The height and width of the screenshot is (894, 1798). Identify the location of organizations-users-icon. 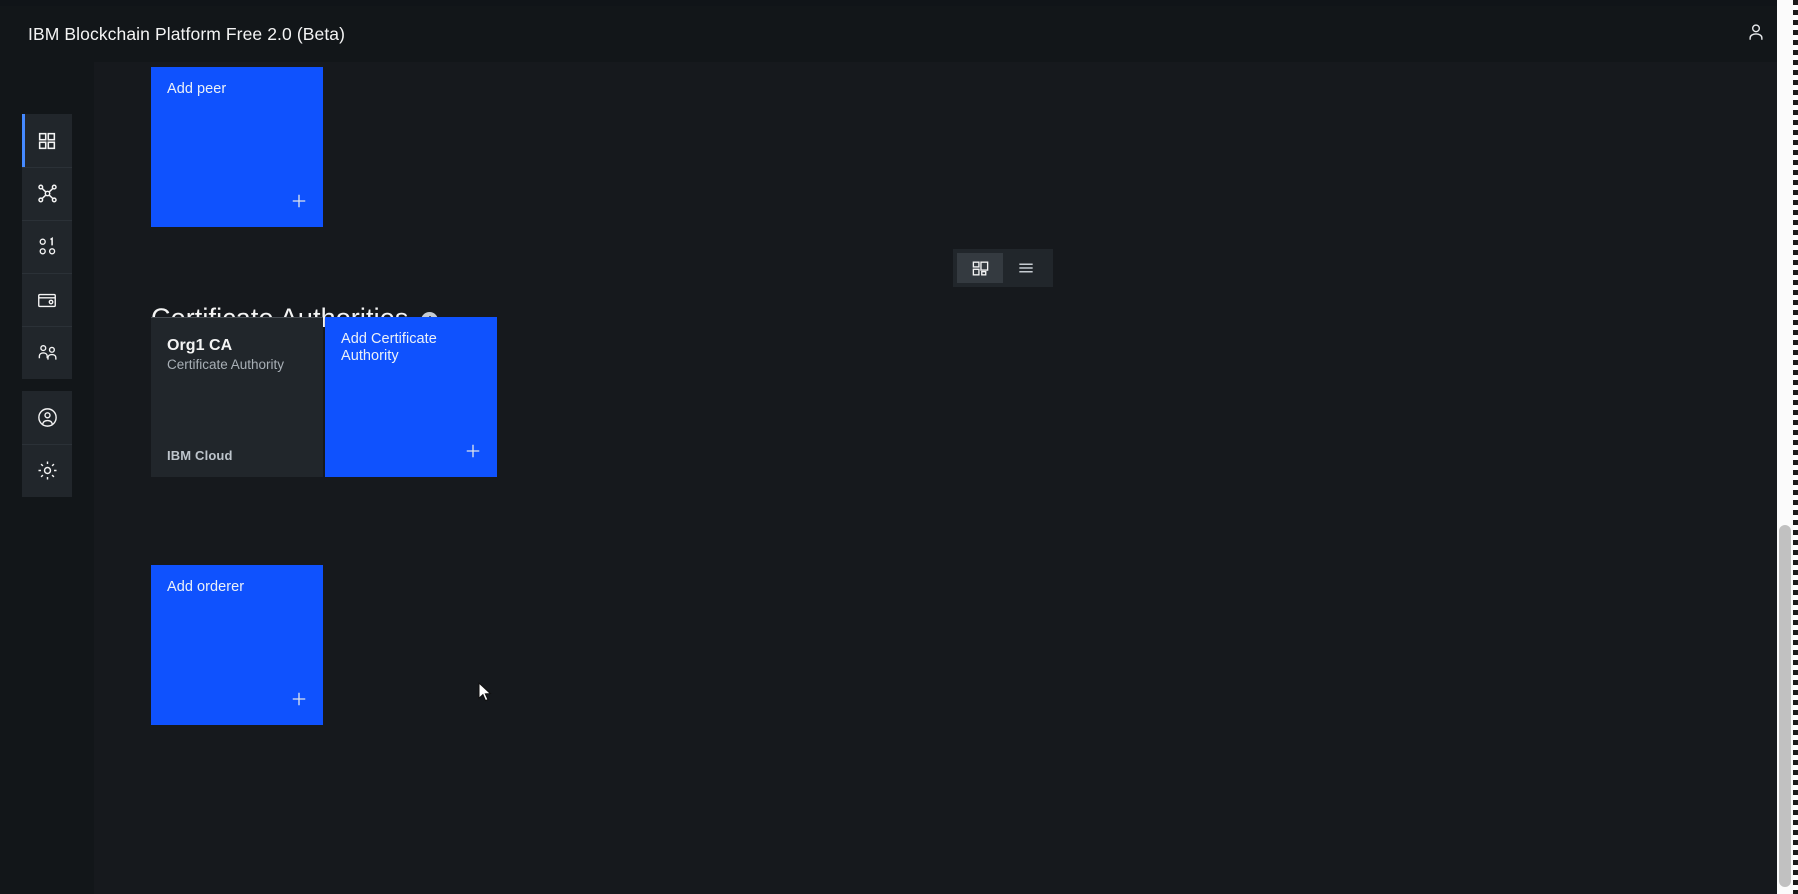
(47, 352).